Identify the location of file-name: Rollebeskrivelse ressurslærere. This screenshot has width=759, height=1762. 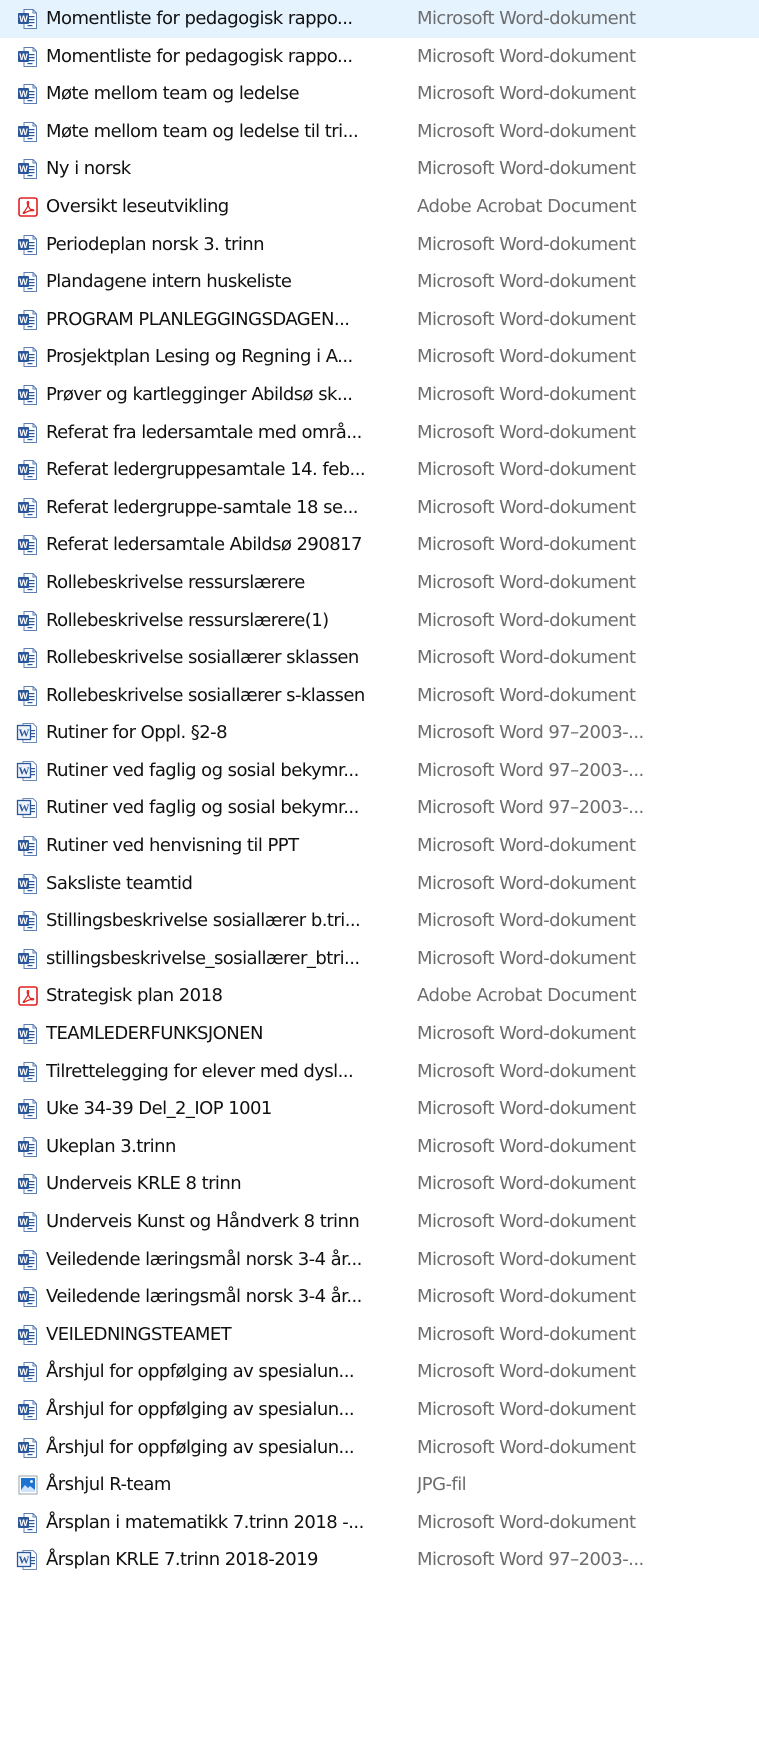
(175, 582).